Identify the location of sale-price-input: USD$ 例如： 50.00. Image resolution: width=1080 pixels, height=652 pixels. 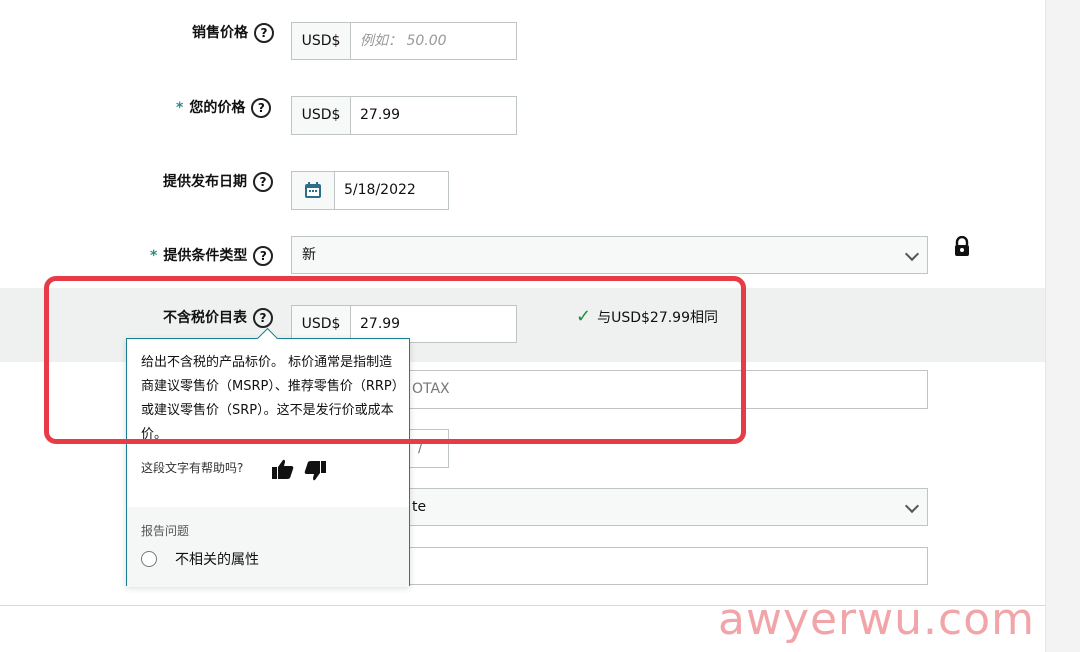
(404, 41).